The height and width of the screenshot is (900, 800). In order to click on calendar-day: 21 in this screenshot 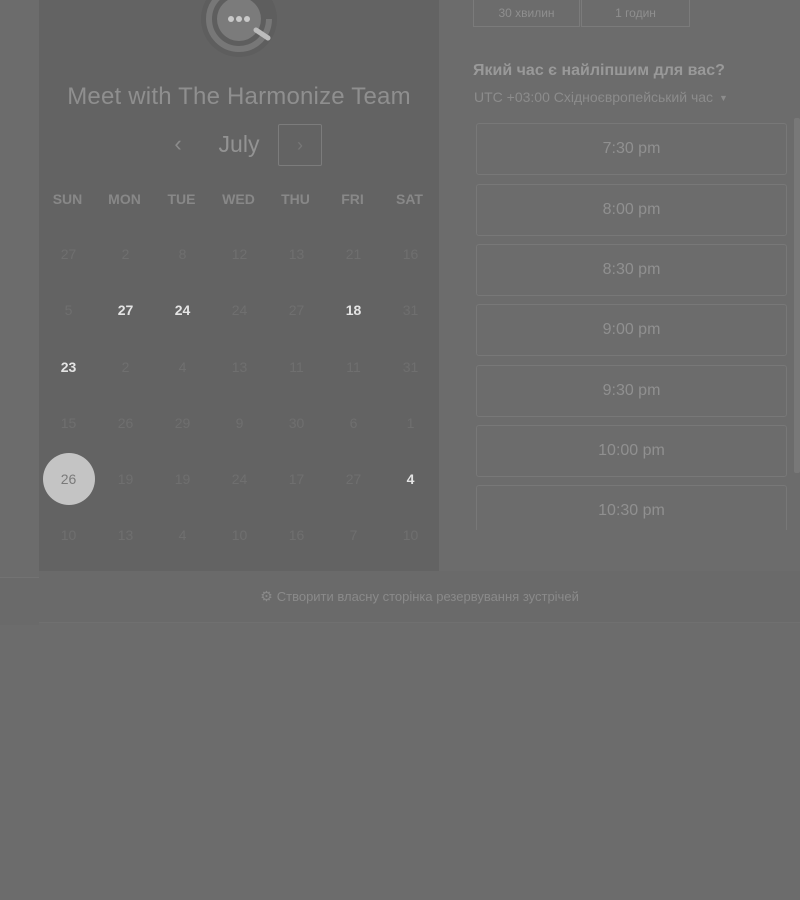, I will do `click(353, 254)`.